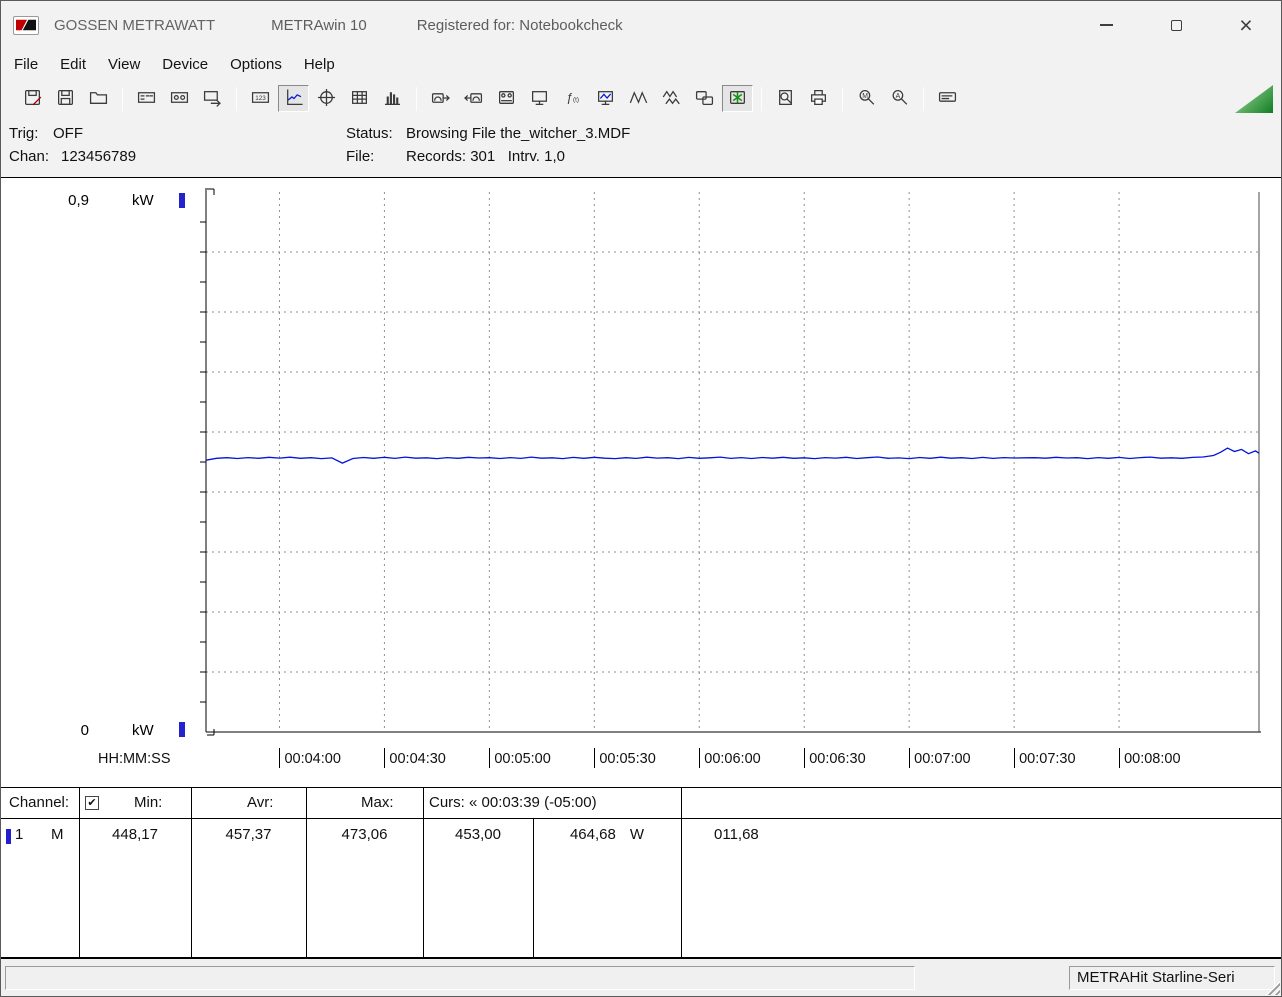 The image size is (1282, 997). I want to click on x-tick-label: 00:08:00, so click(1150, 758).